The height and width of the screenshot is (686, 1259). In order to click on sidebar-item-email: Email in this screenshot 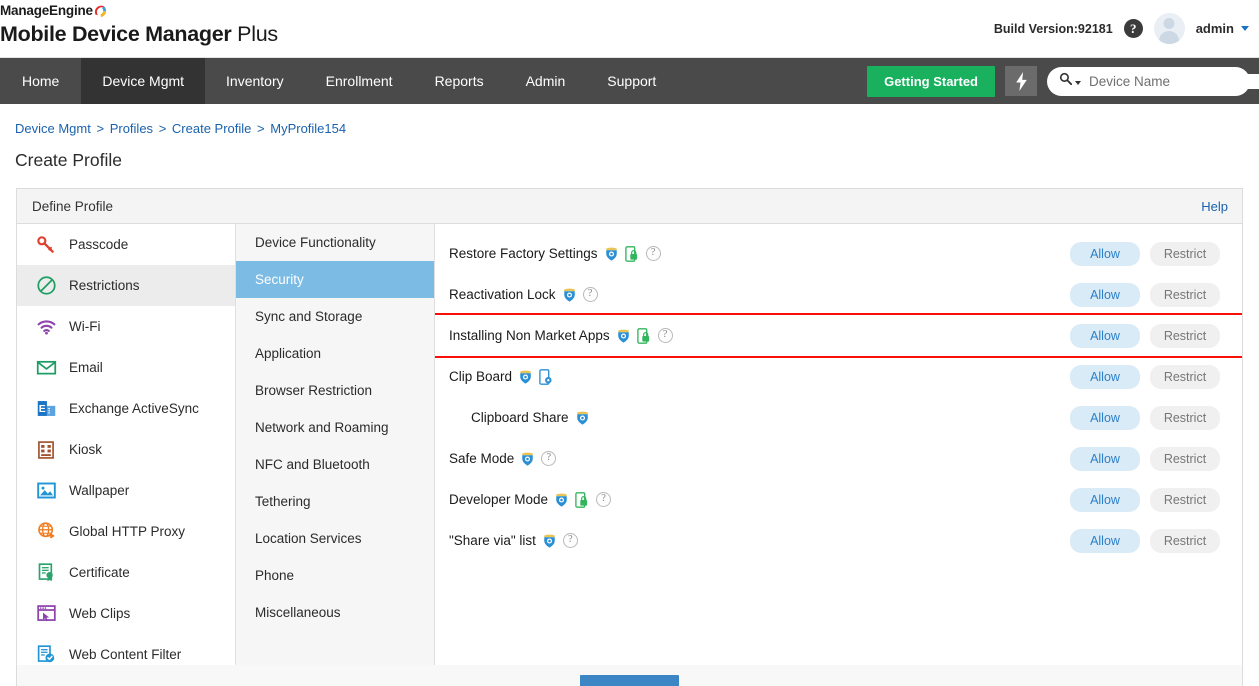, I will do `click(126, 367)`.